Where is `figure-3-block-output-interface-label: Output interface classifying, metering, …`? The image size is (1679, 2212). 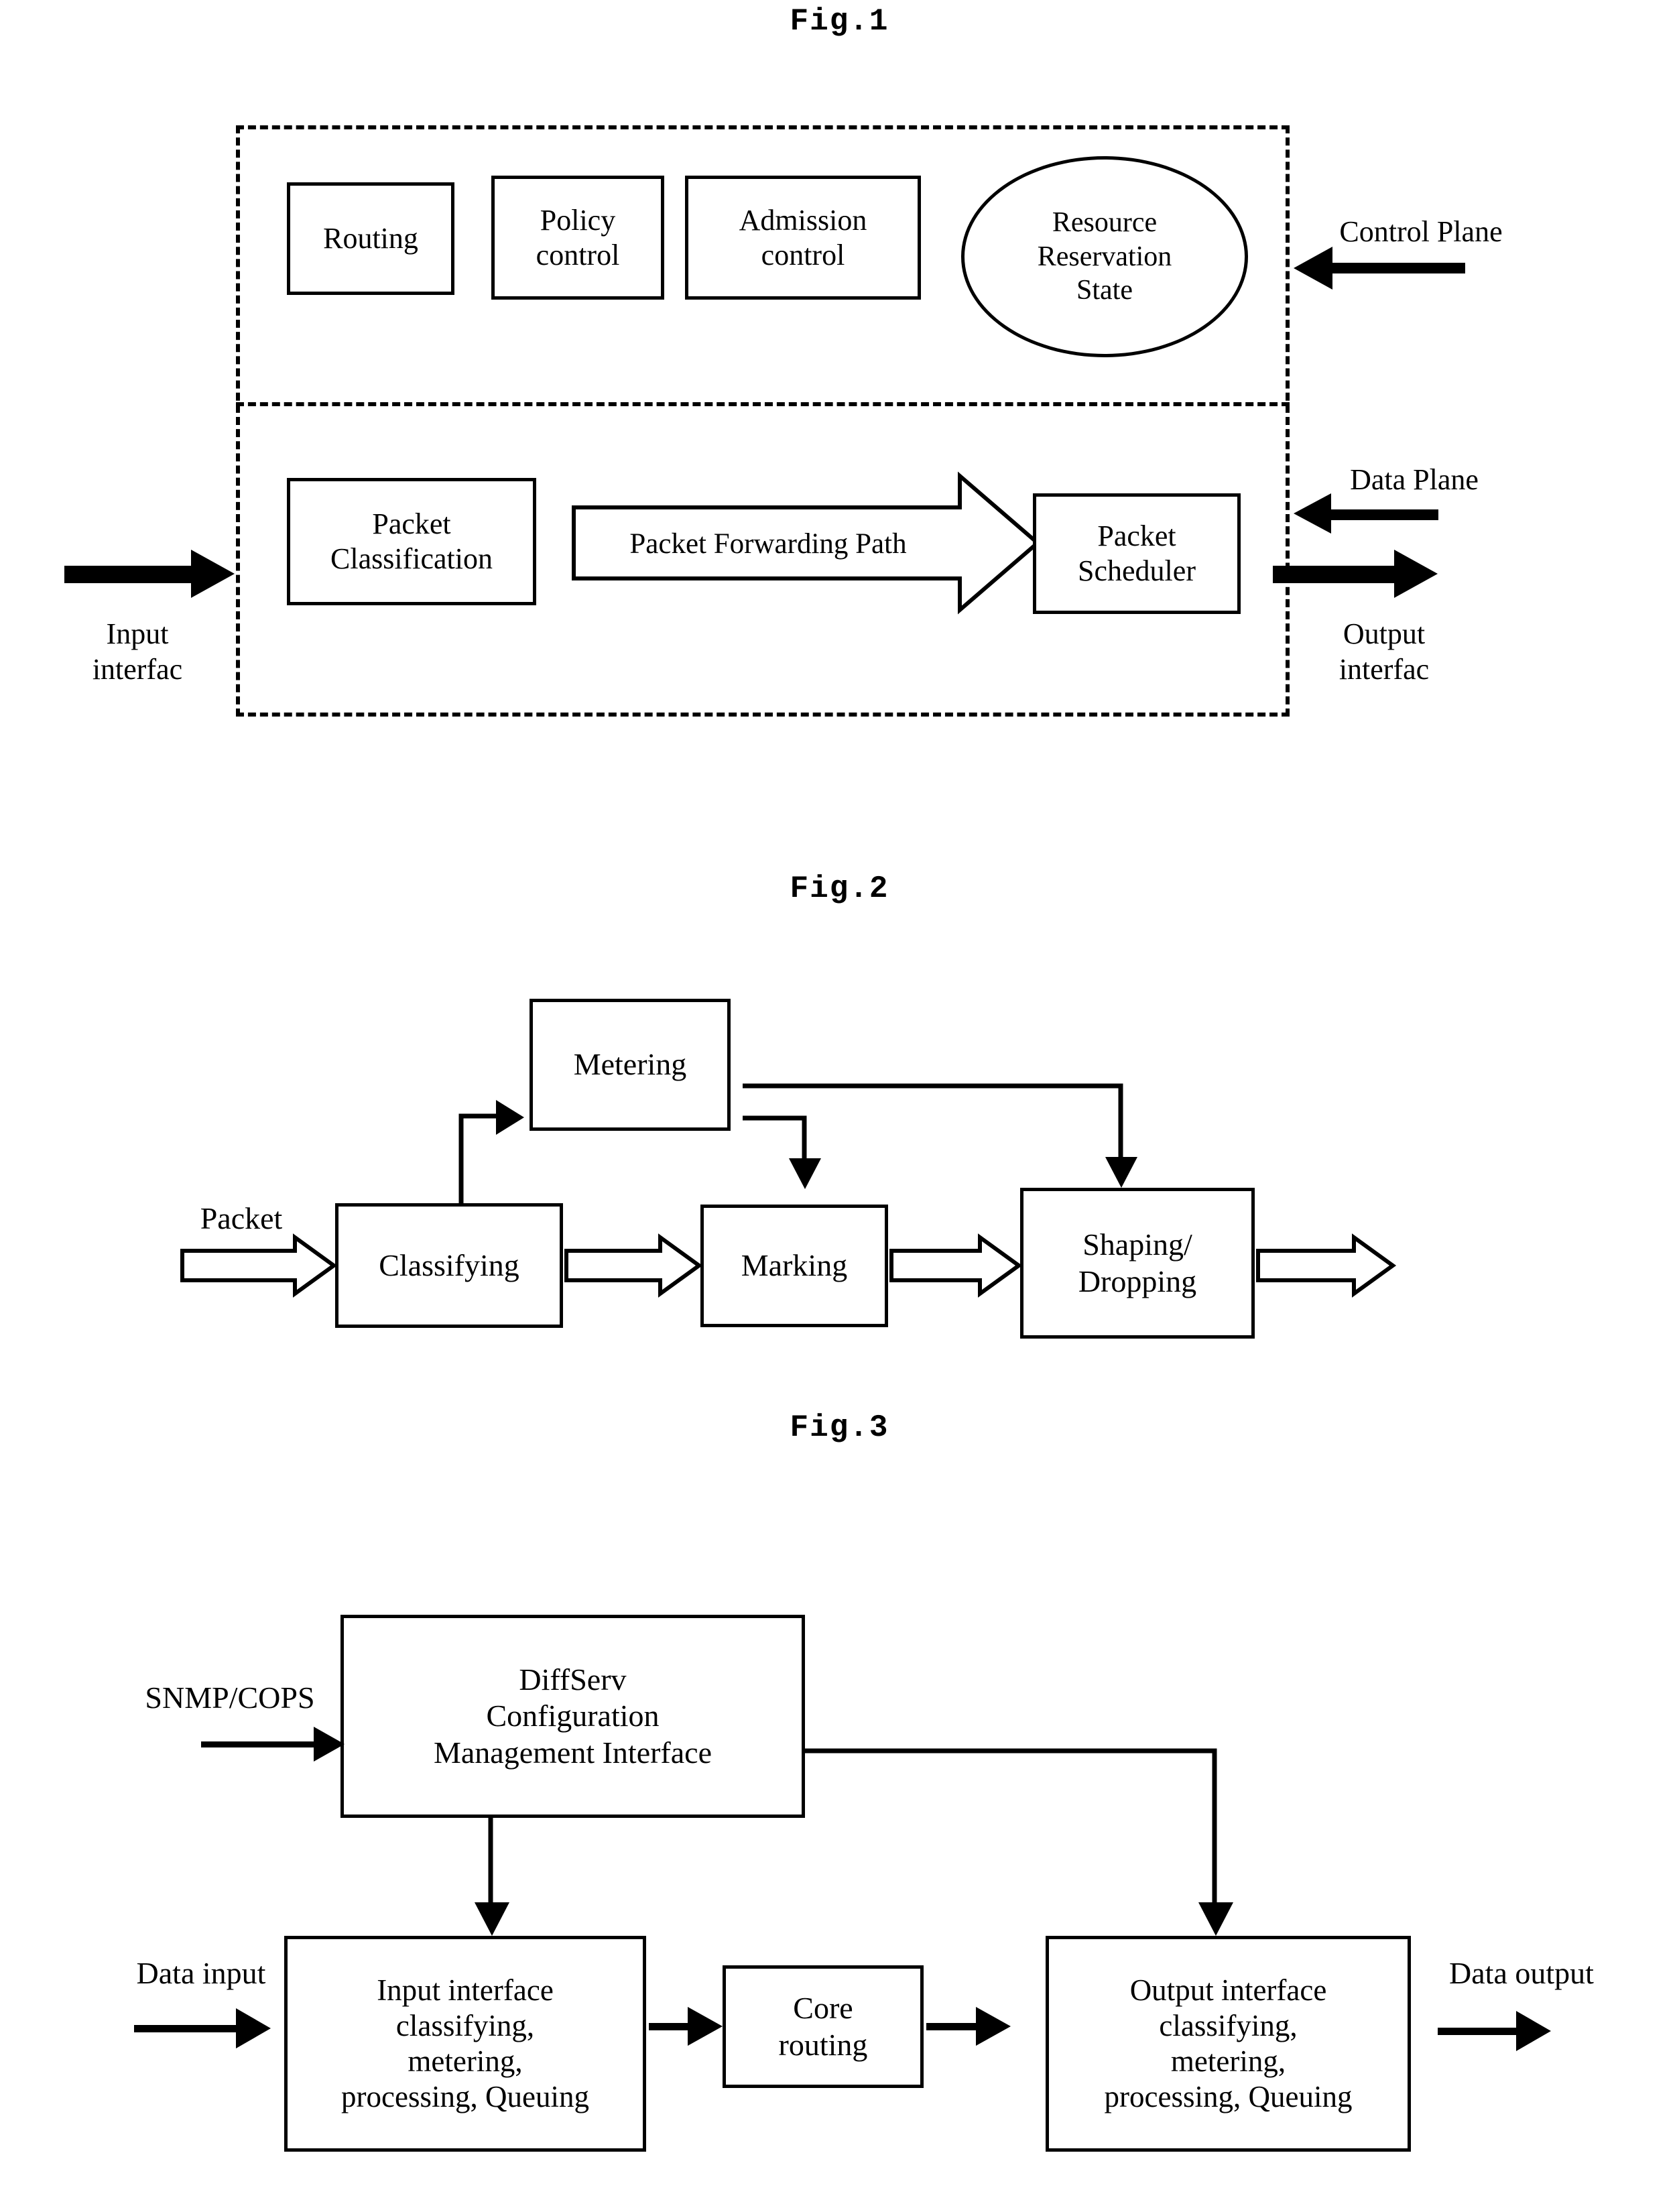
figure-3-block-output-interface-label: Output interface classifying, metering, … is located at coordinates (1228, 2043).